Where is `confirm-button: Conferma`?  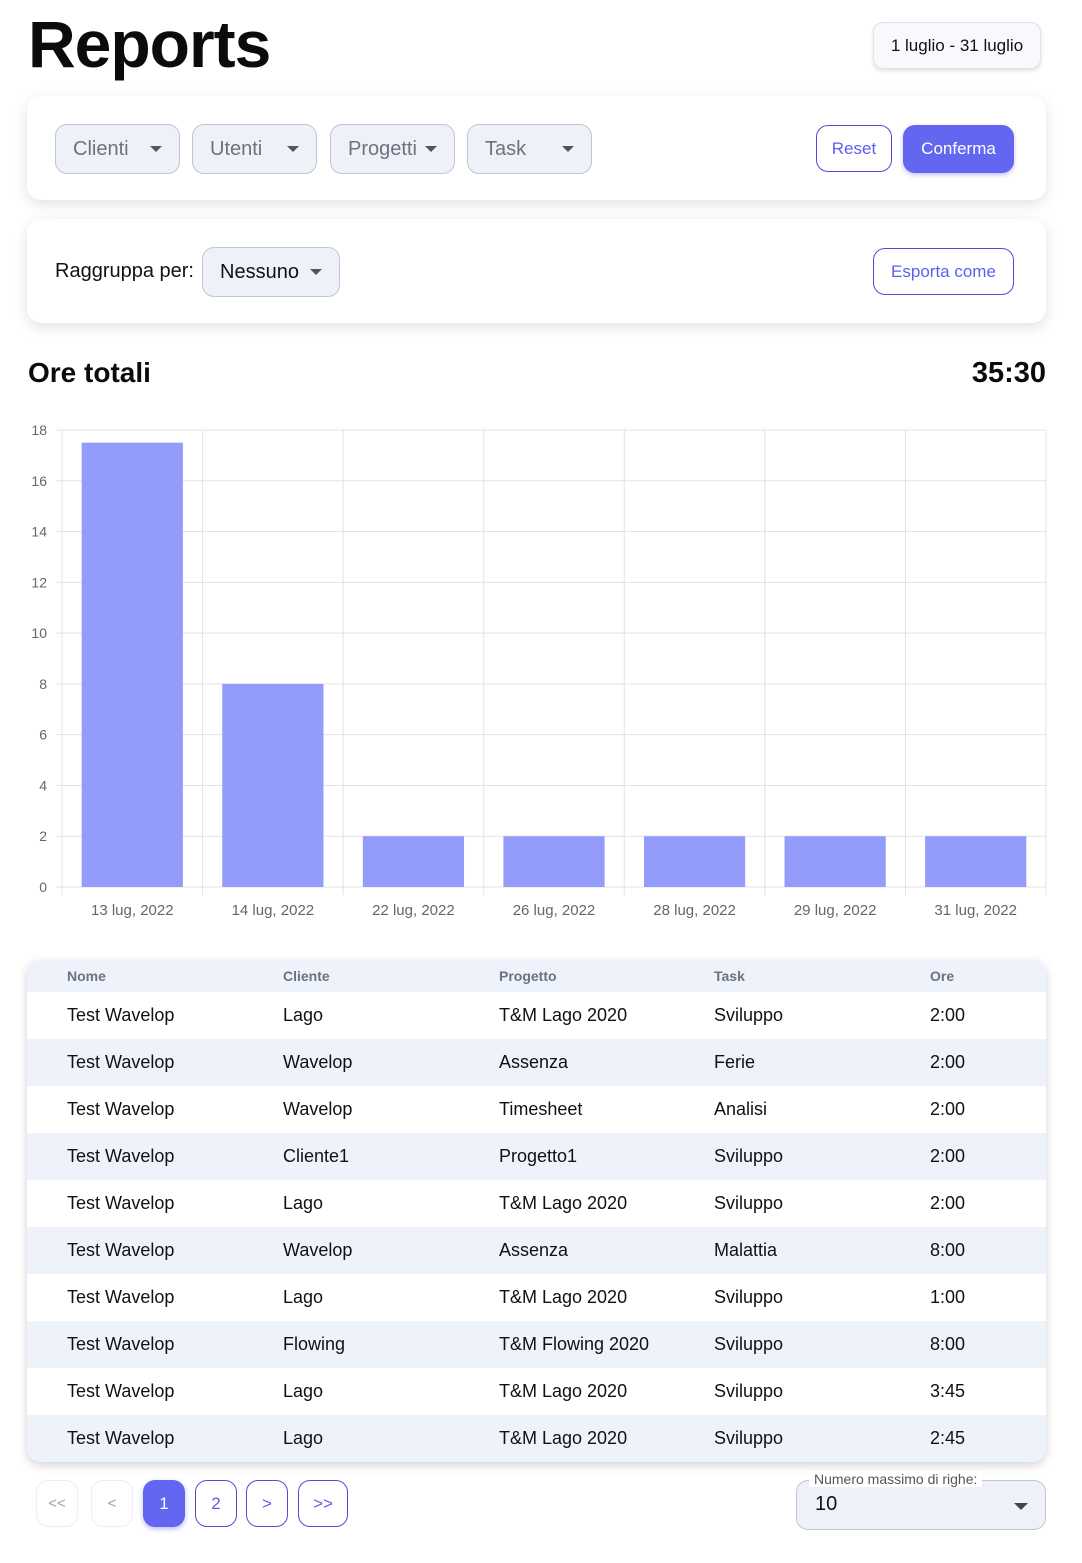 confirm-button: Conferma is located at coordinates (958, 149).